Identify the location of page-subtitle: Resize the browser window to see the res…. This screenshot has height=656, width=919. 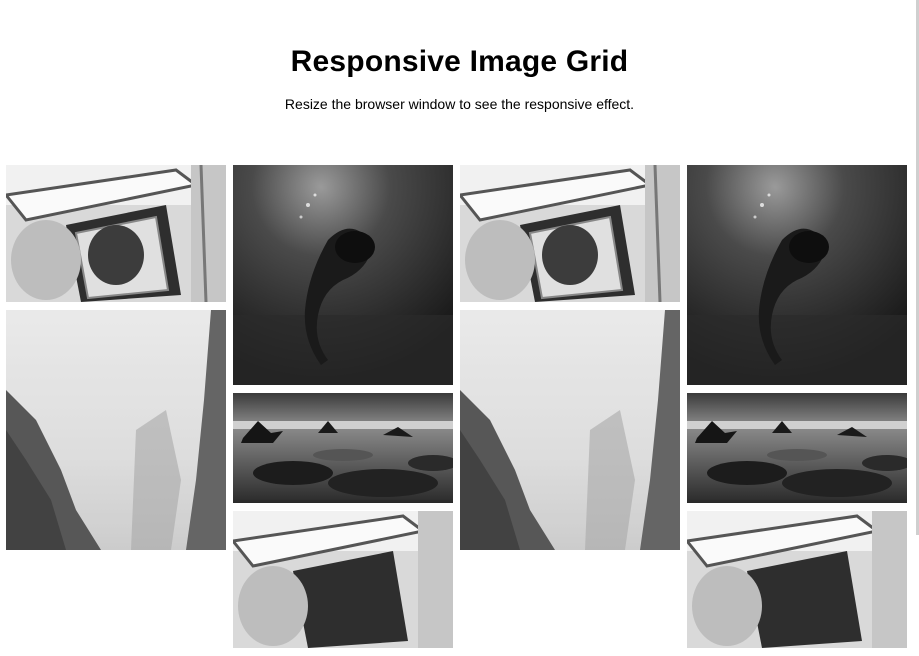
(459, 104).